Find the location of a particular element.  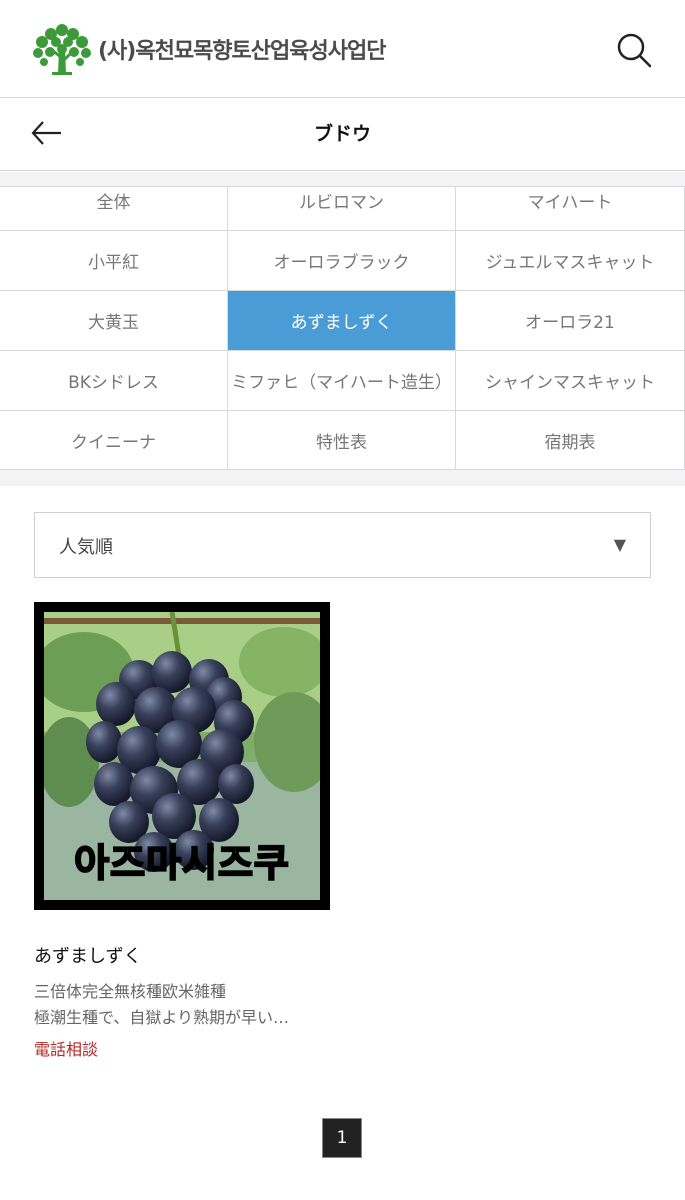

logo-text: (사)옥천묘목향토산업육성사업단 is located at coordinates (242, 51).